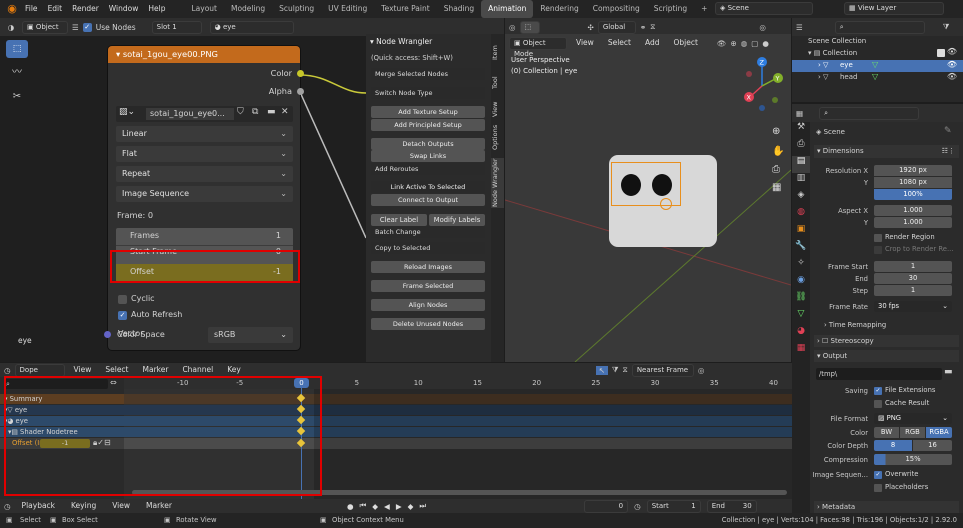  I want to click on modifier-tab-icon: 🔧, so click(801, 249).